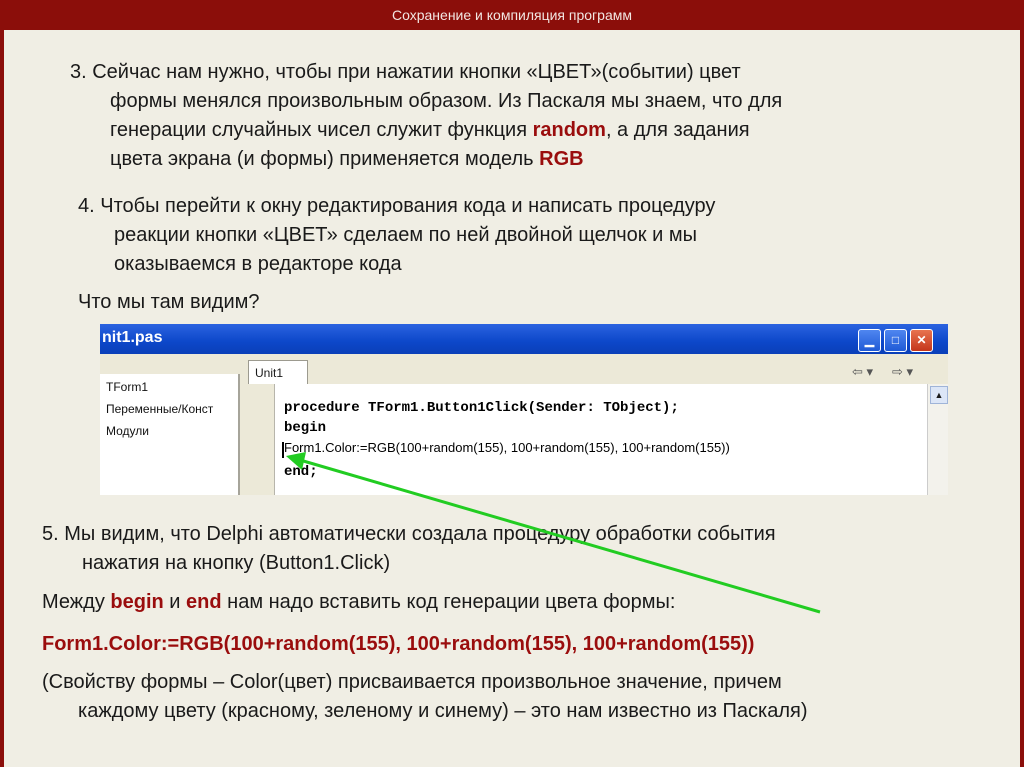  Describe the element at coordinates (560, 536) in the screenshot. I see `arrow-shaft` at that location.